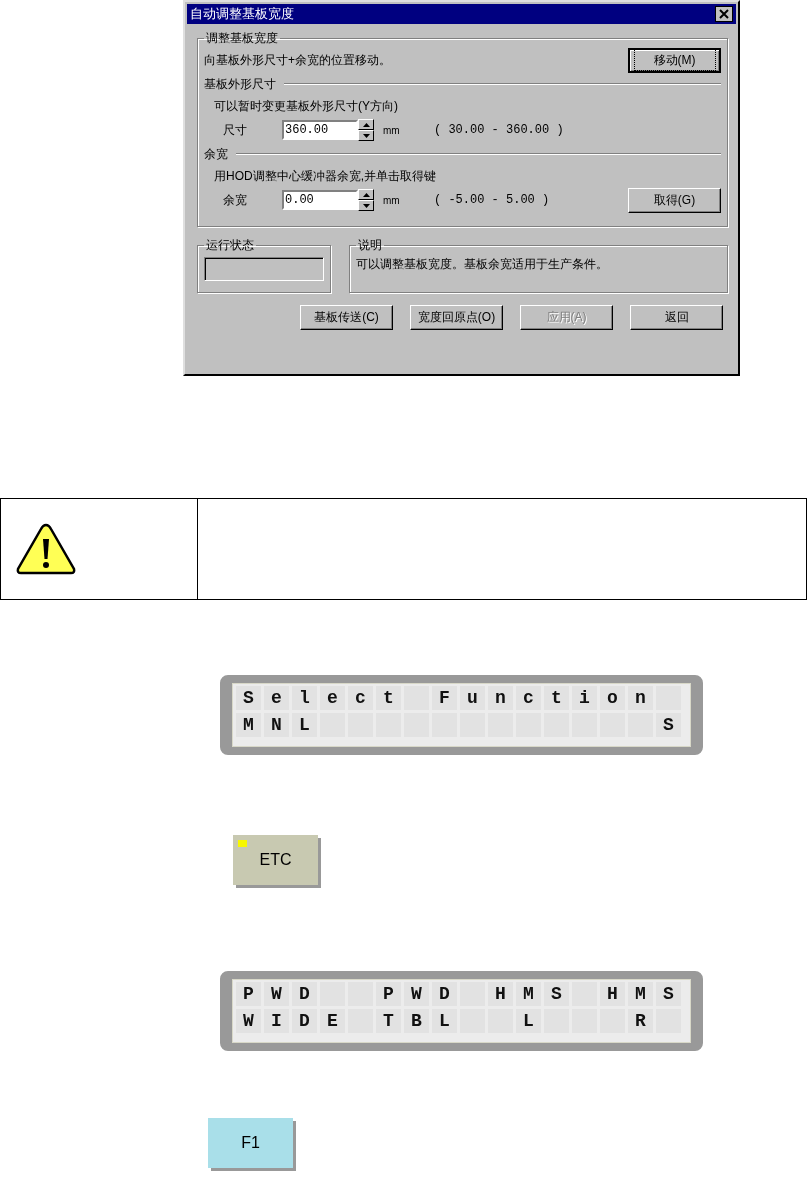  Describe the element at coordinates (306, 106) in the screenshot. I see `hint-text: 可以暂时变更基板外形尺寸(Y方向)` at that location.